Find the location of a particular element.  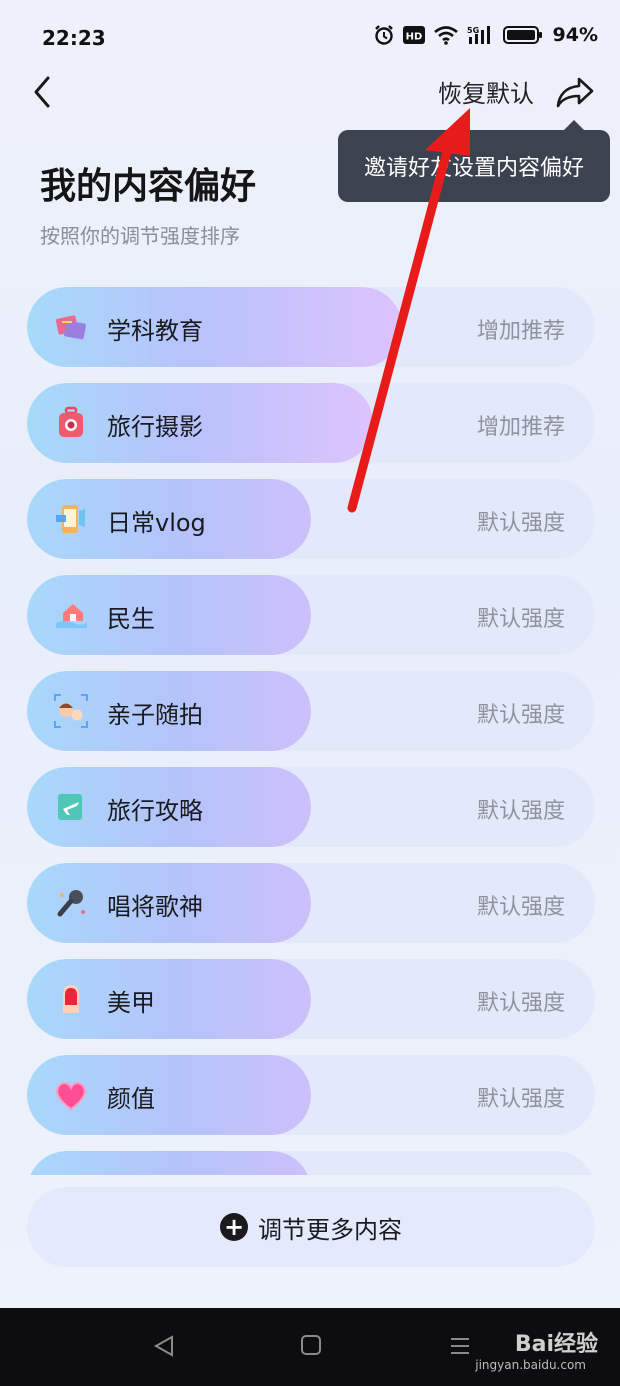

preference-level-bar is located at coordinates (169, 1163).